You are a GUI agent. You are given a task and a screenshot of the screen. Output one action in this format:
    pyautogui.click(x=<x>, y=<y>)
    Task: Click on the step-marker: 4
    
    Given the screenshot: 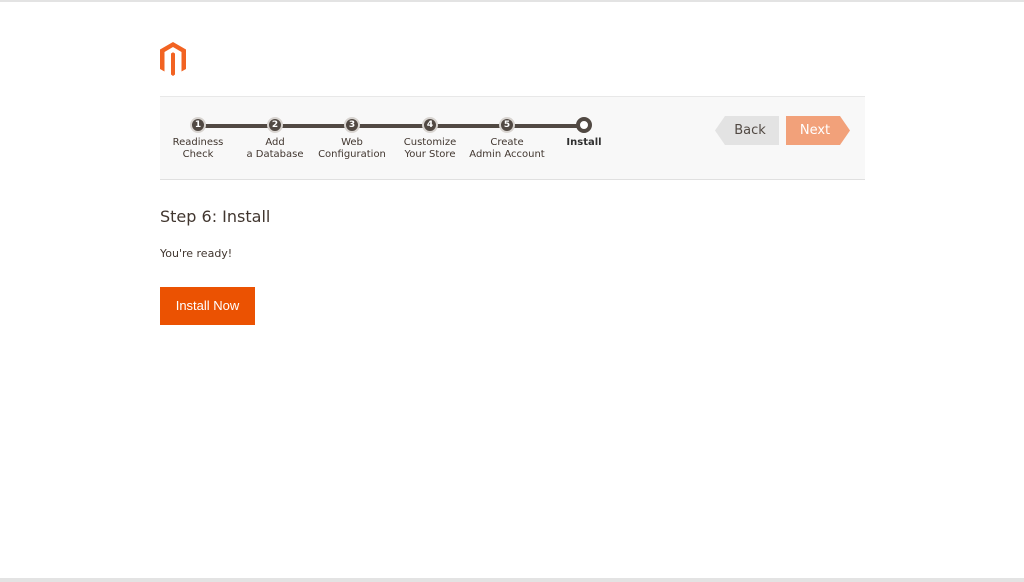 What is the action you would take?
    pyautogui.click(x=430, y=125)
    